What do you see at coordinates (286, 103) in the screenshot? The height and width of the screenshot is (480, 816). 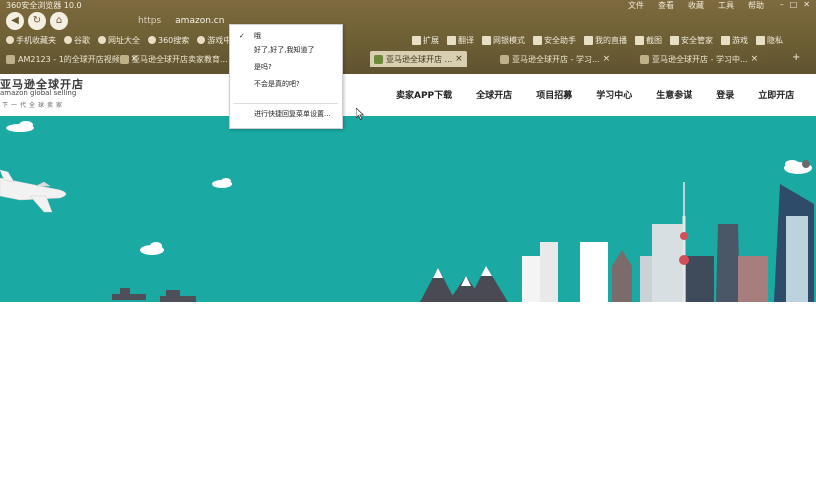 I see `menu-separator` at bounding box center [286, 103].